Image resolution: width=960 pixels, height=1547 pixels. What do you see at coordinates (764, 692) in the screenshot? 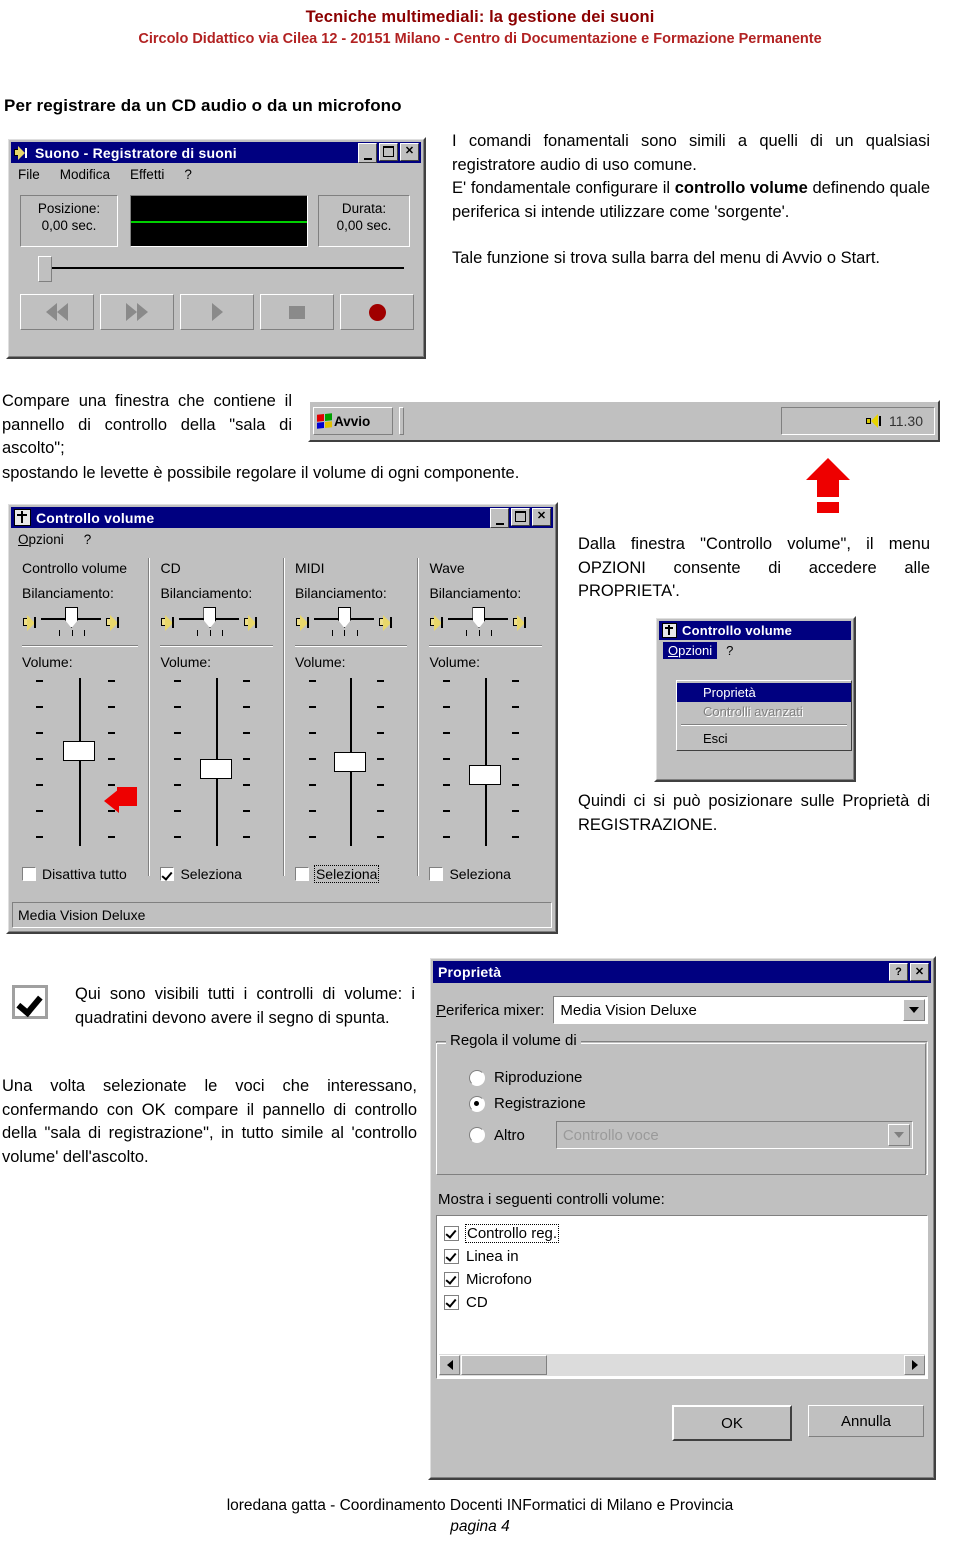
I see `menu-item-proprieta: Proprietà` at bounding box center [764, 692].